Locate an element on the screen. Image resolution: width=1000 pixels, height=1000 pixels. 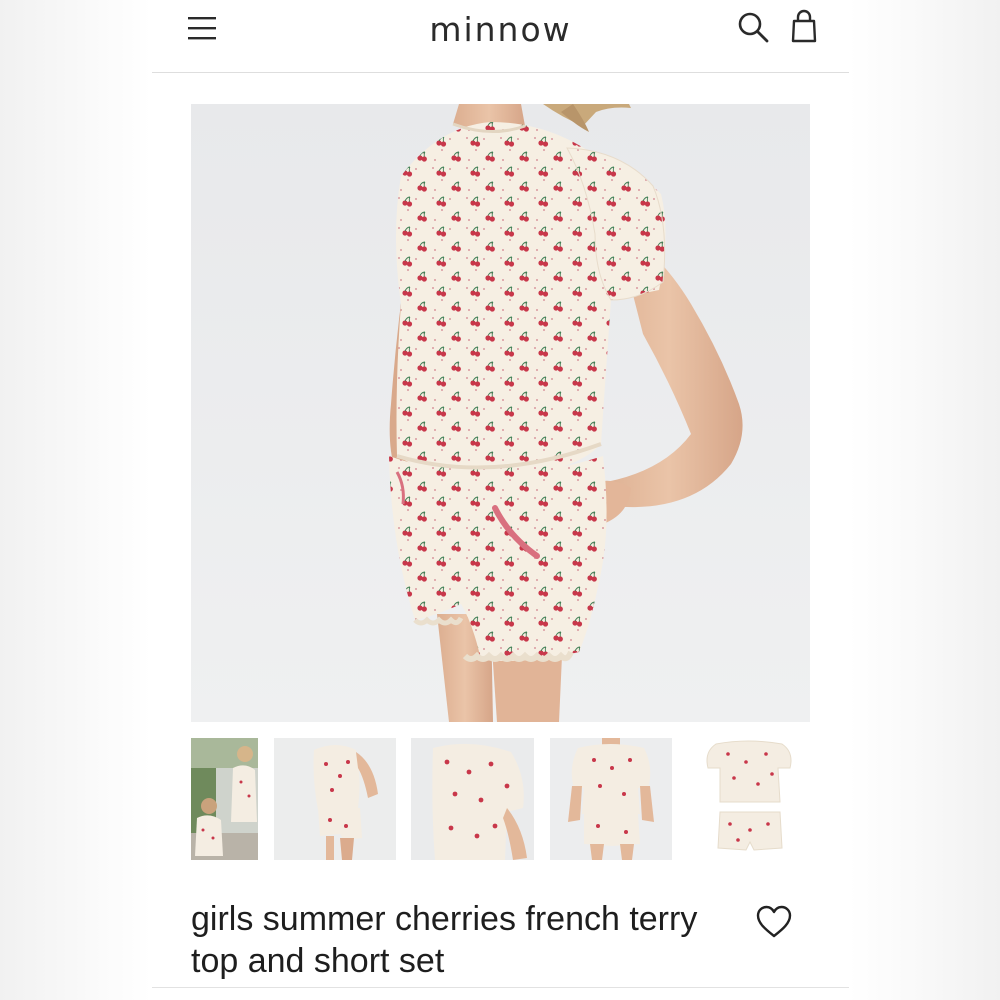
divider is located at coordinates (500, 987).